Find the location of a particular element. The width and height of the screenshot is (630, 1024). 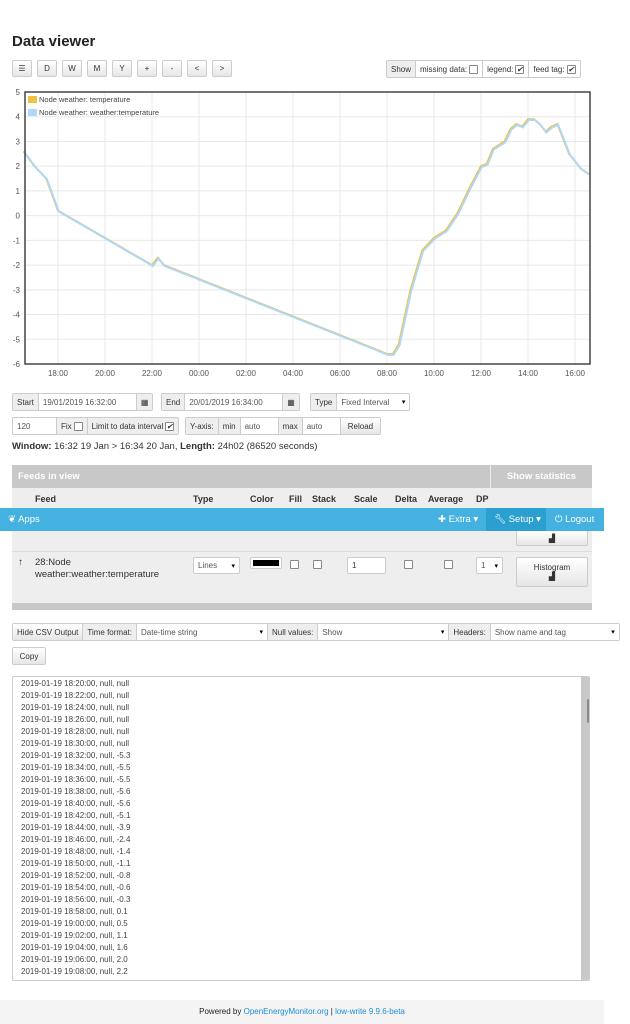

type-select: Fixed Interval is located at coordinates (373, 402).